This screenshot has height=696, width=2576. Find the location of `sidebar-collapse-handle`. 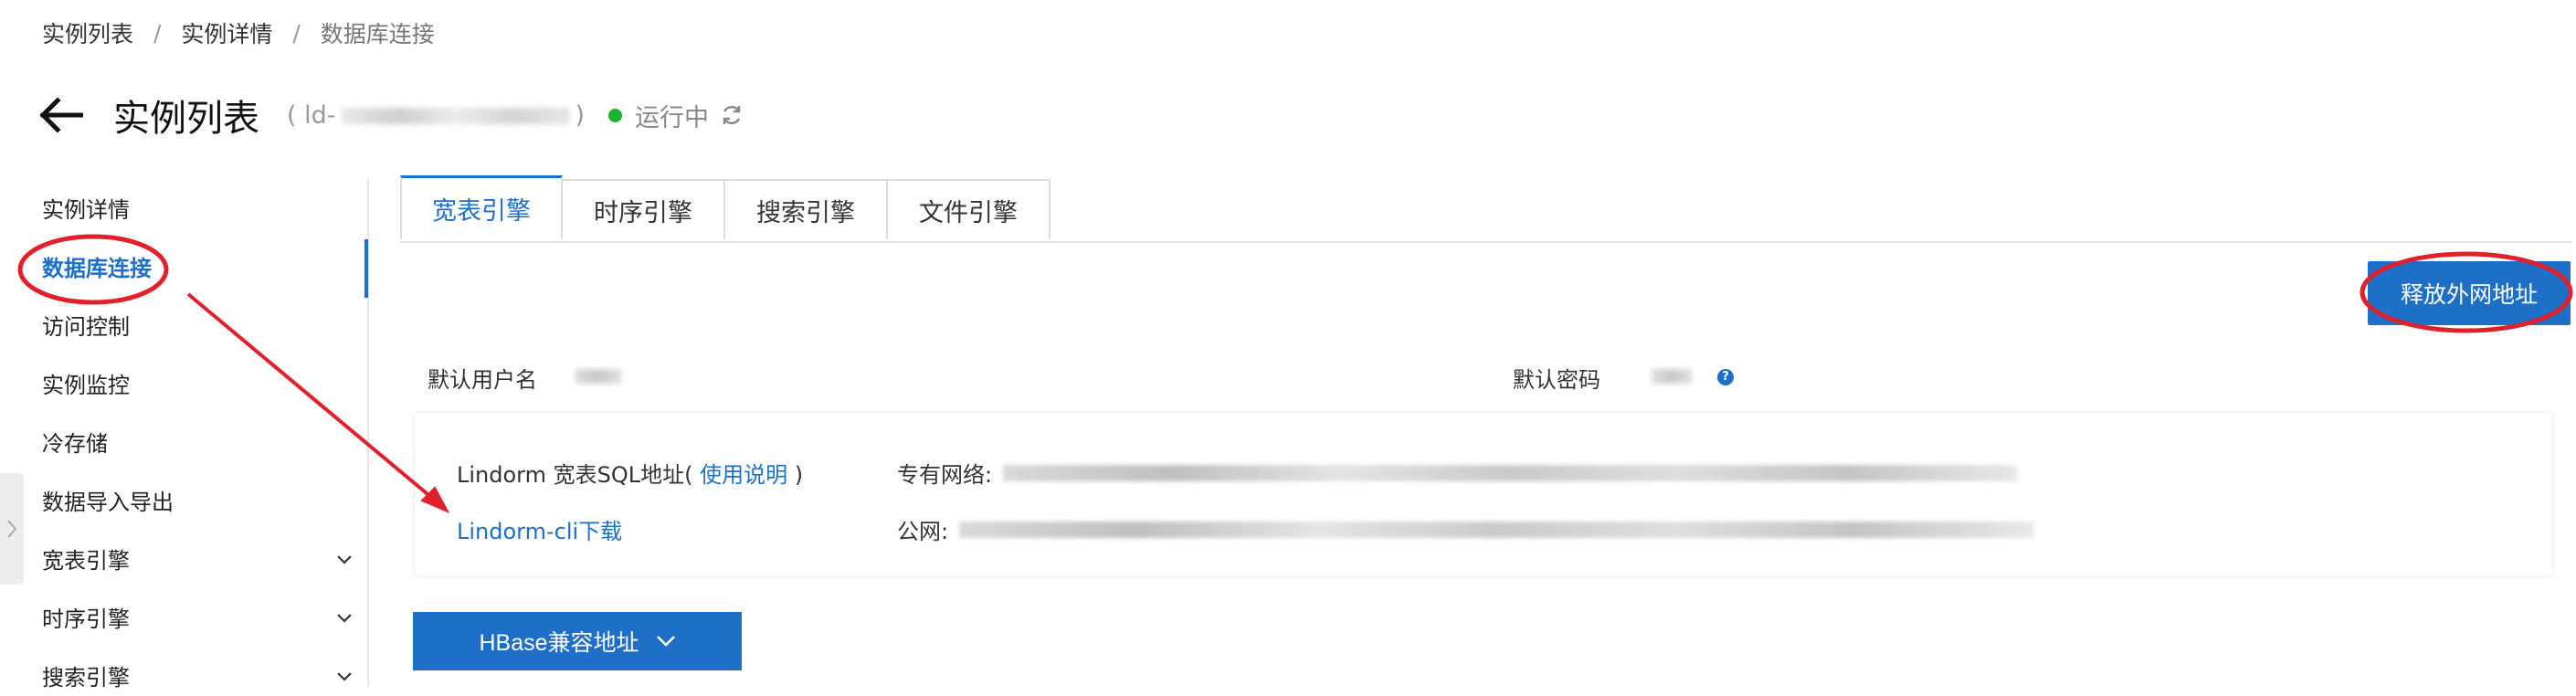

sidebar-collapse-handle is located at coordinates (12, 529).